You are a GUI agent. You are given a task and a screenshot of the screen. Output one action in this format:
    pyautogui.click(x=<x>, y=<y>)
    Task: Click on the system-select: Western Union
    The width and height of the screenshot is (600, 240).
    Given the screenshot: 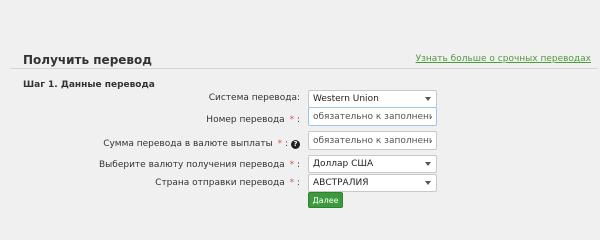 What is the action you would take?
    pyautogui.click(x=372, y=99)
    